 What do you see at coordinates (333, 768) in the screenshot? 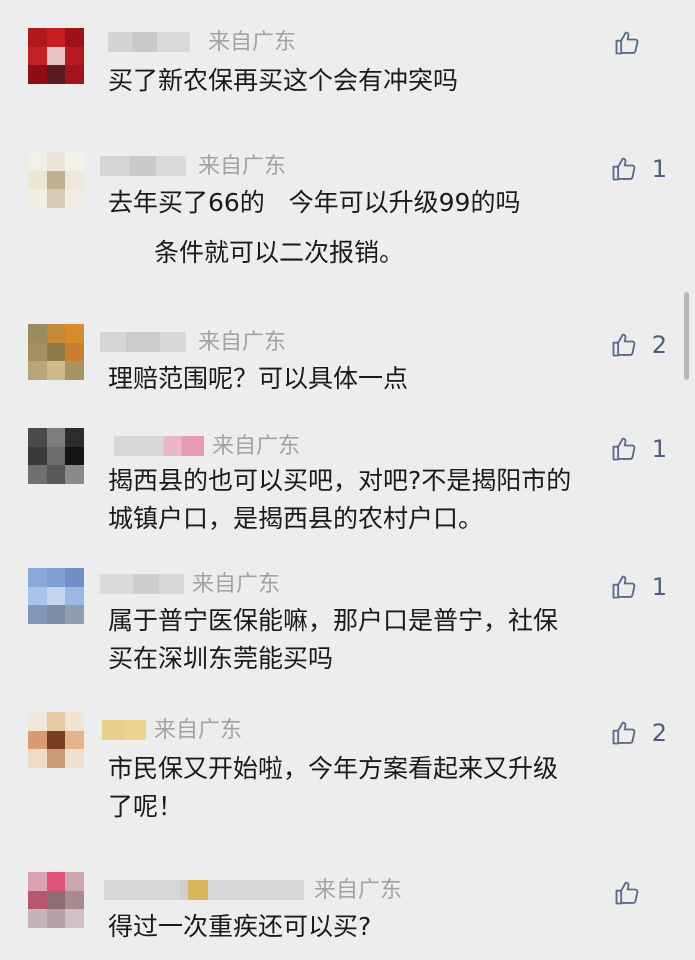
I see `comment-line: 市民保又开始啦，今年方案看起来又升级` at bounding box center [333, 768].